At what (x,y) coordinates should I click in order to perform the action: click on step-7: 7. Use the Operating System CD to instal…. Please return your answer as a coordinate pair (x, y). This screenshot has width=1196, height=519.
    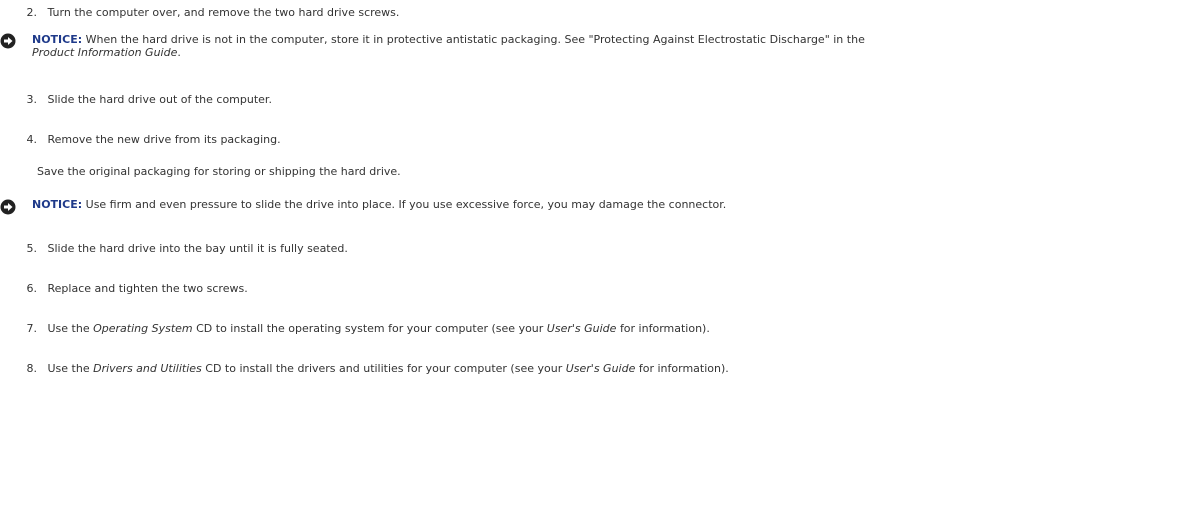
    Looking at the image, I should click on (590, 329).